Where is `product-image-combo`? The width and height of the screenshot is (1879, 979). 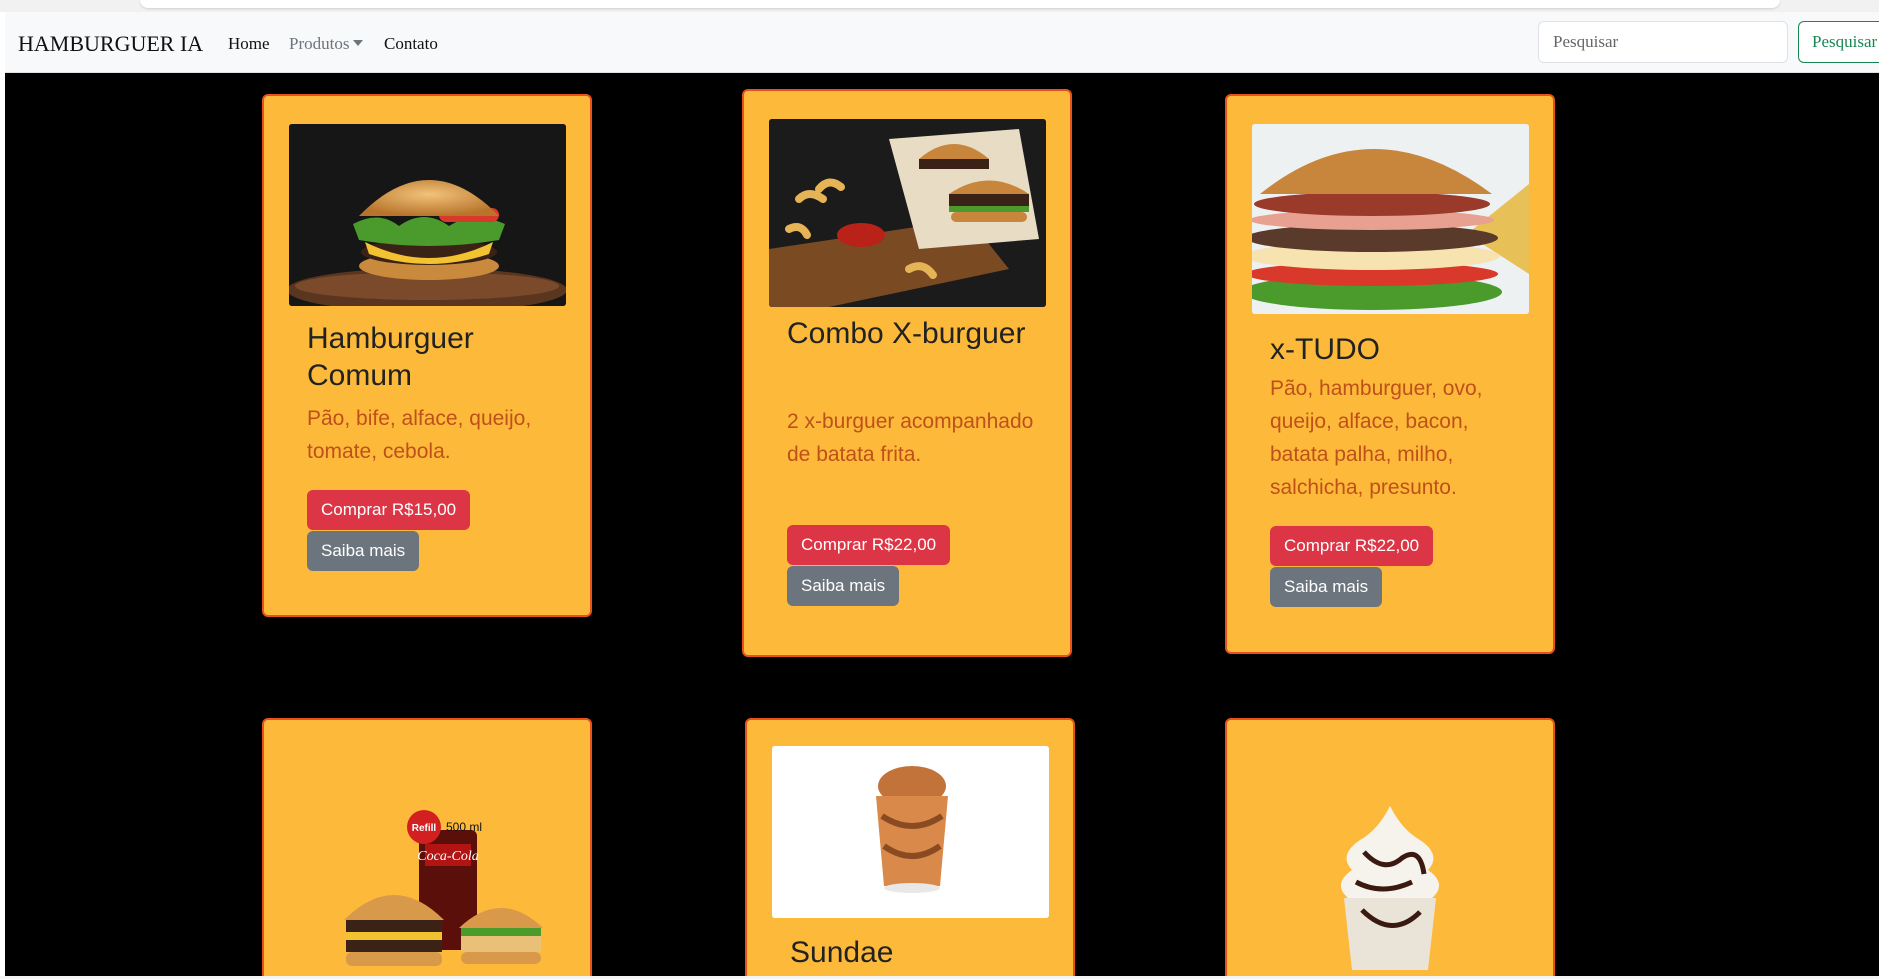 product-image-combo is located at coordinates (907, 213).